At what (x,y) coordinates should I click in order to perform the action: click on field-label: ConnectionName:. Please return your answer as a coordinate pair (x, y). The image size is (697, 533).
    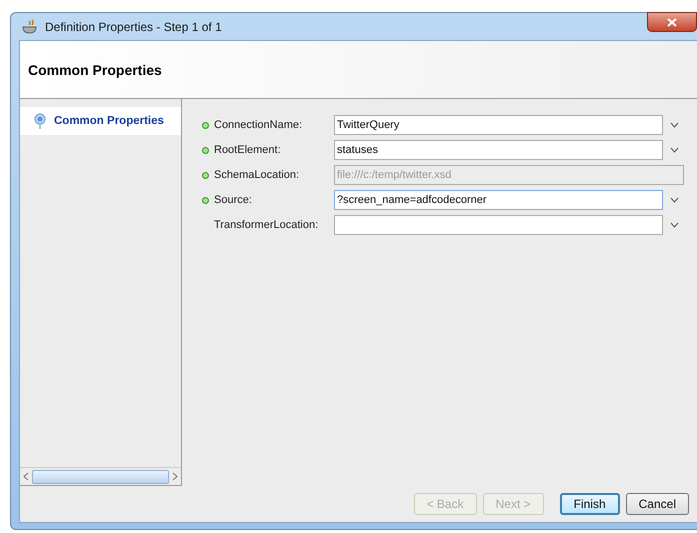
    Looking at the image, I should click on (259, 125).